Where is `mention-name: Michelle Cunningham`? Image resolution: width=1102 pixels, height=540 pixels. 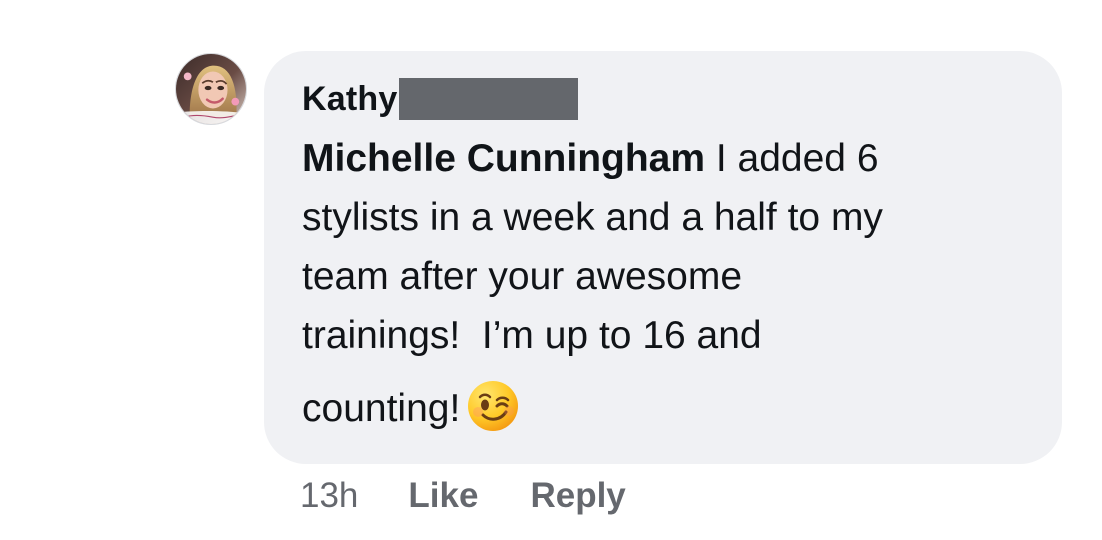
mention-name: Michelle Cunningham is located at coordinates (503, 158).